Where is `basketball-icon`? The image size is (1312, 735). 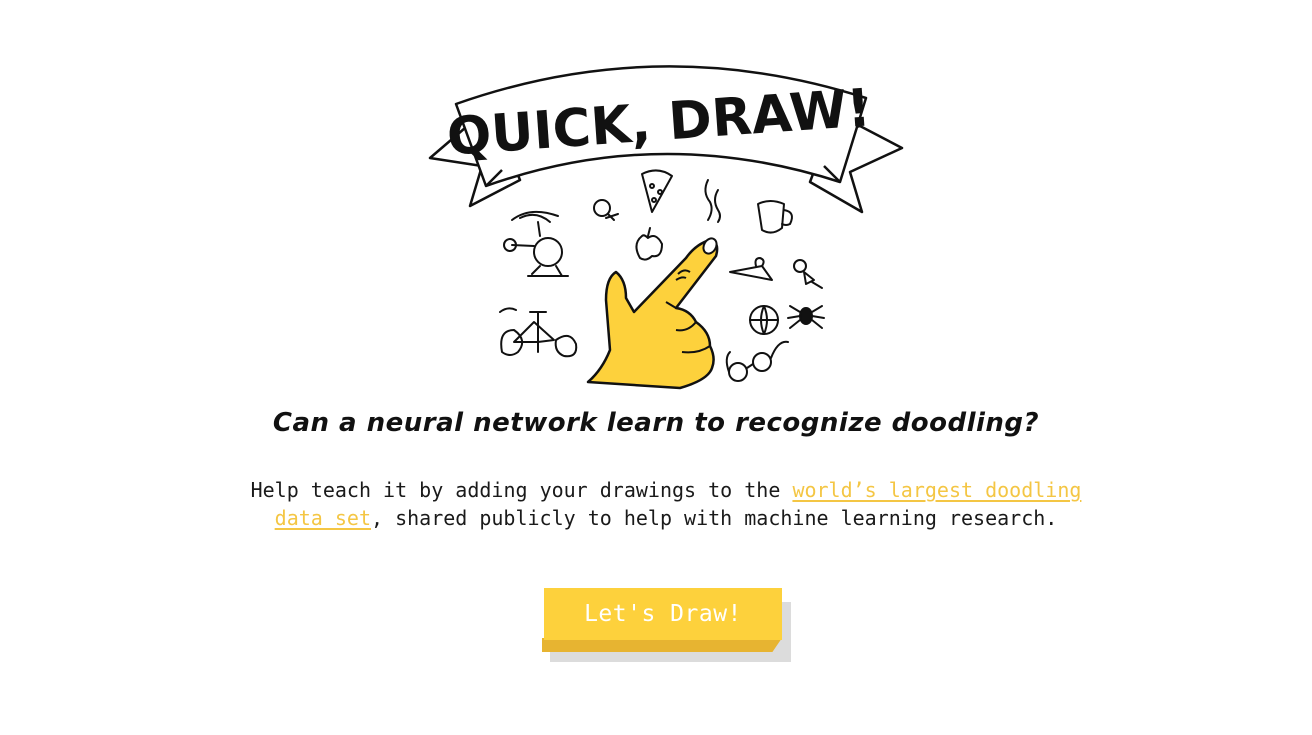
basketball-icon is located at coordinates (764, 320).